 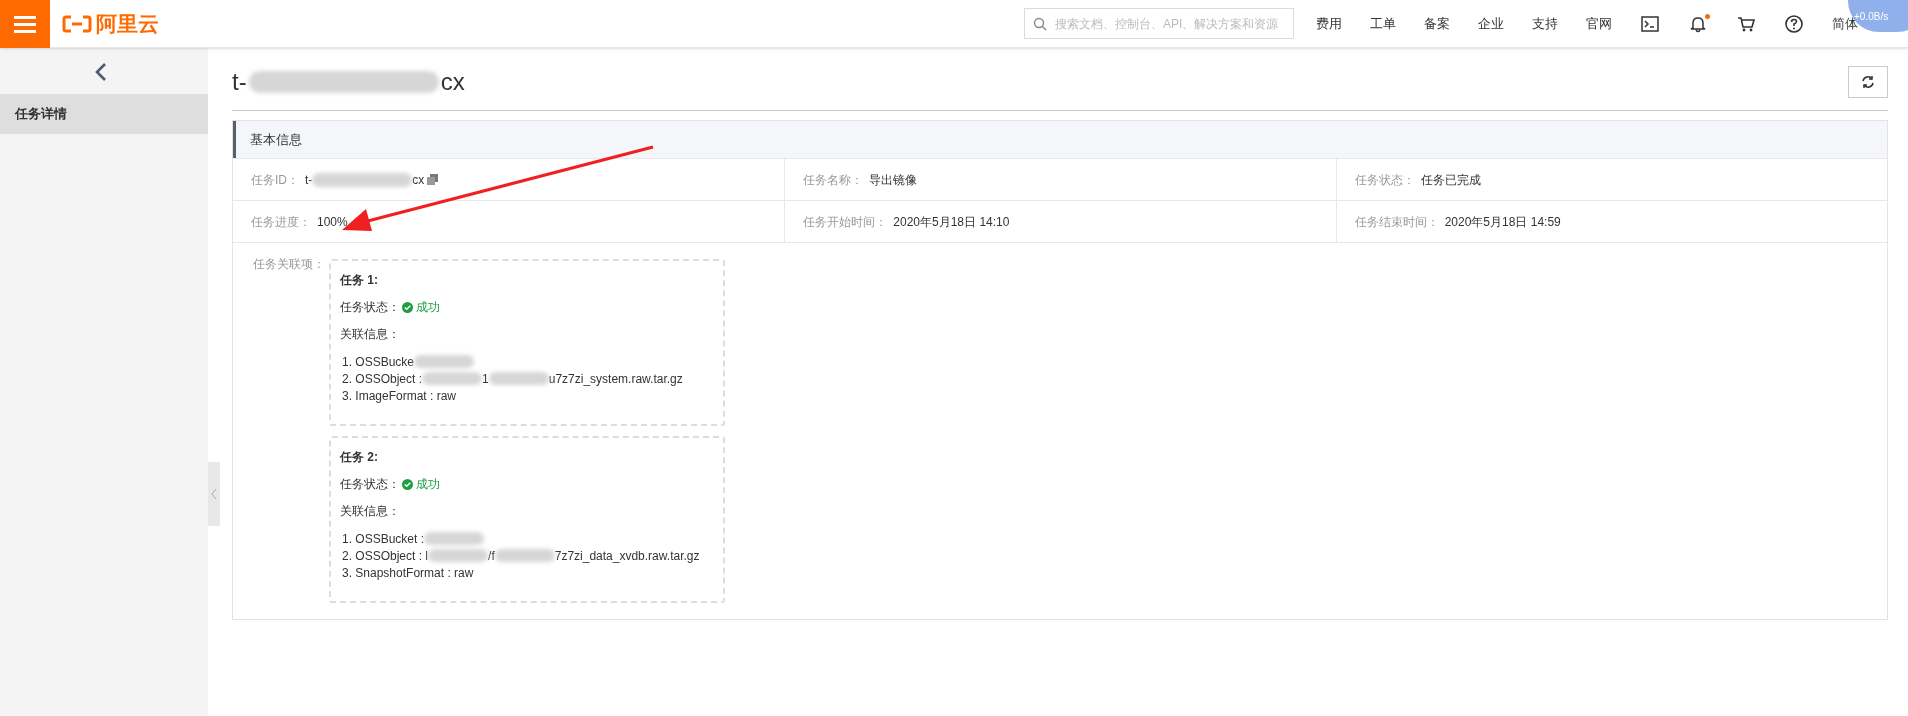 I want to click on terminal-icon, so click(x=1650, y=23).